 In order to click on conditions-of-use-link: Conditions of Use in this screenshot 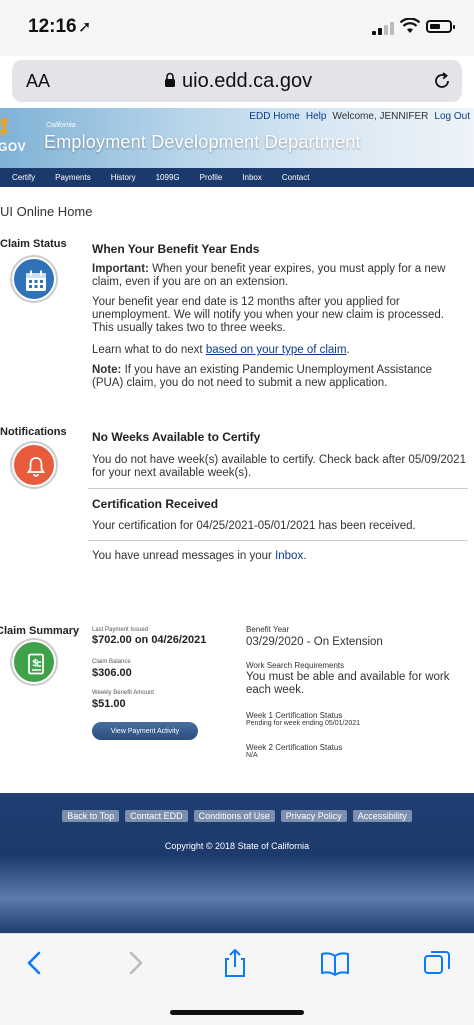, I will do `click(234, 816)`.